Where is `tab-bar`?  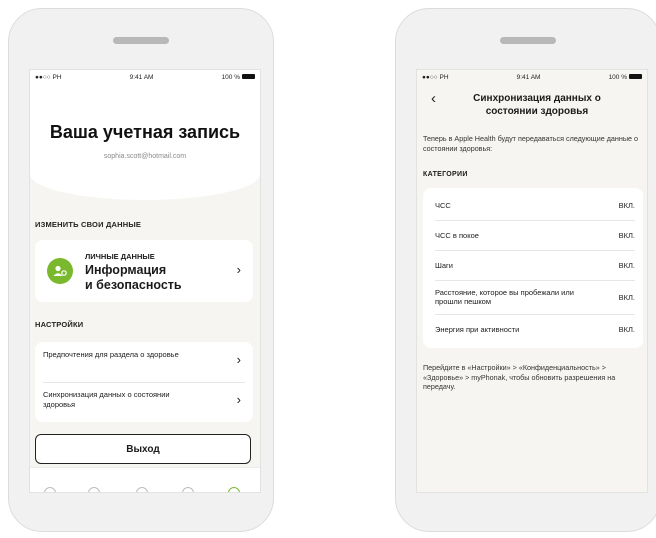 tab-bar is located at coordinates (145, 479).